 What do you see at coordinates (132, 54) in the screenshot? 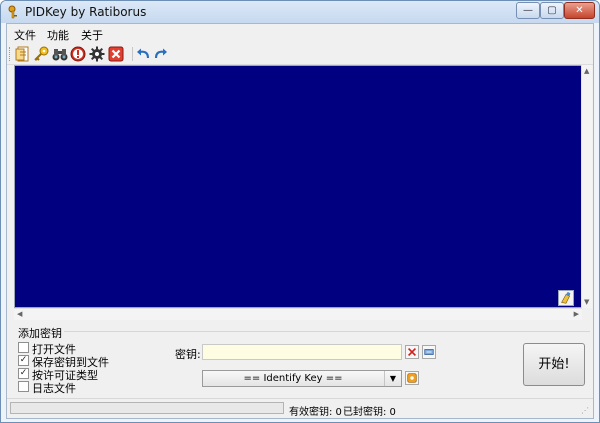
I see `toolbar-separator` at bounding box center [132, 54].